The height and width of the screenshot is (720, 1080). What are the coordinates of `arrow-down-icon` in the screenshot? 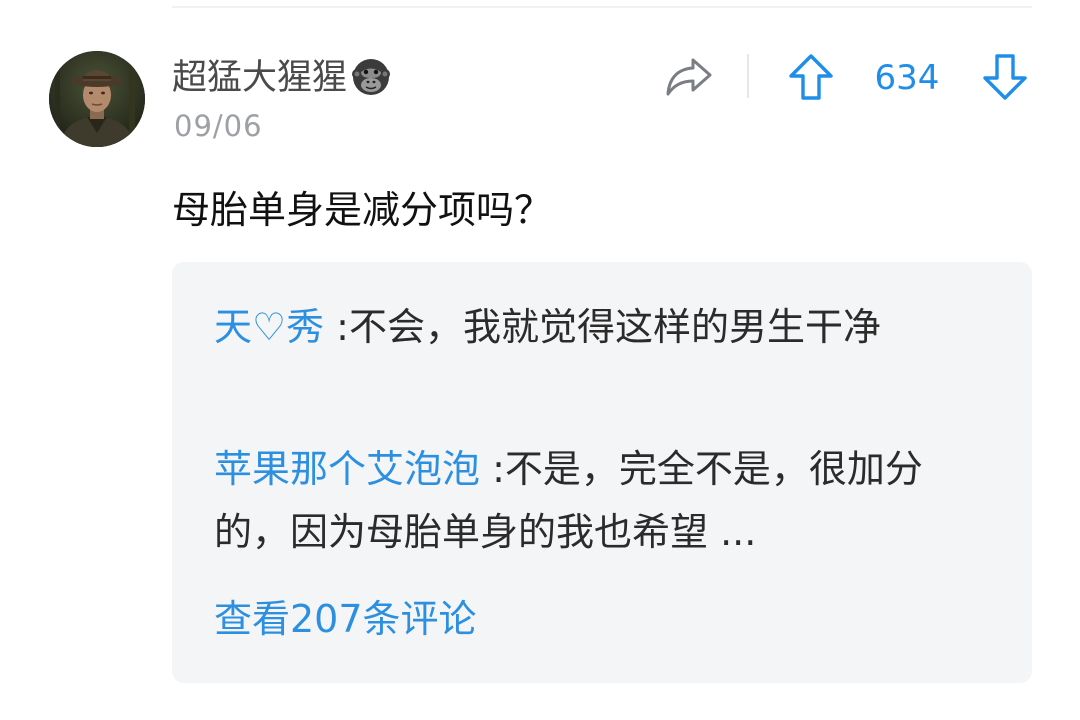 It's located at (1005, 77).